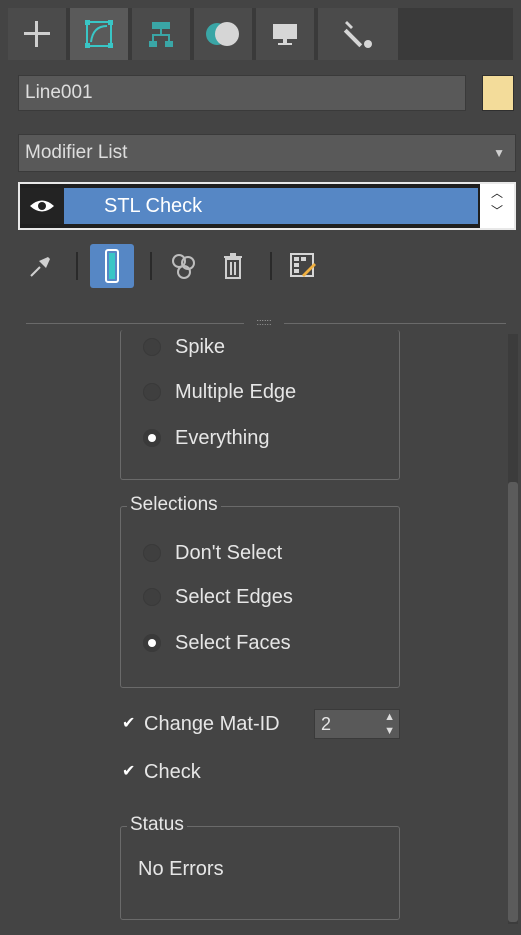 This screenshot has height=935, width=521. I want to click on tab-display, so click(285, 34).